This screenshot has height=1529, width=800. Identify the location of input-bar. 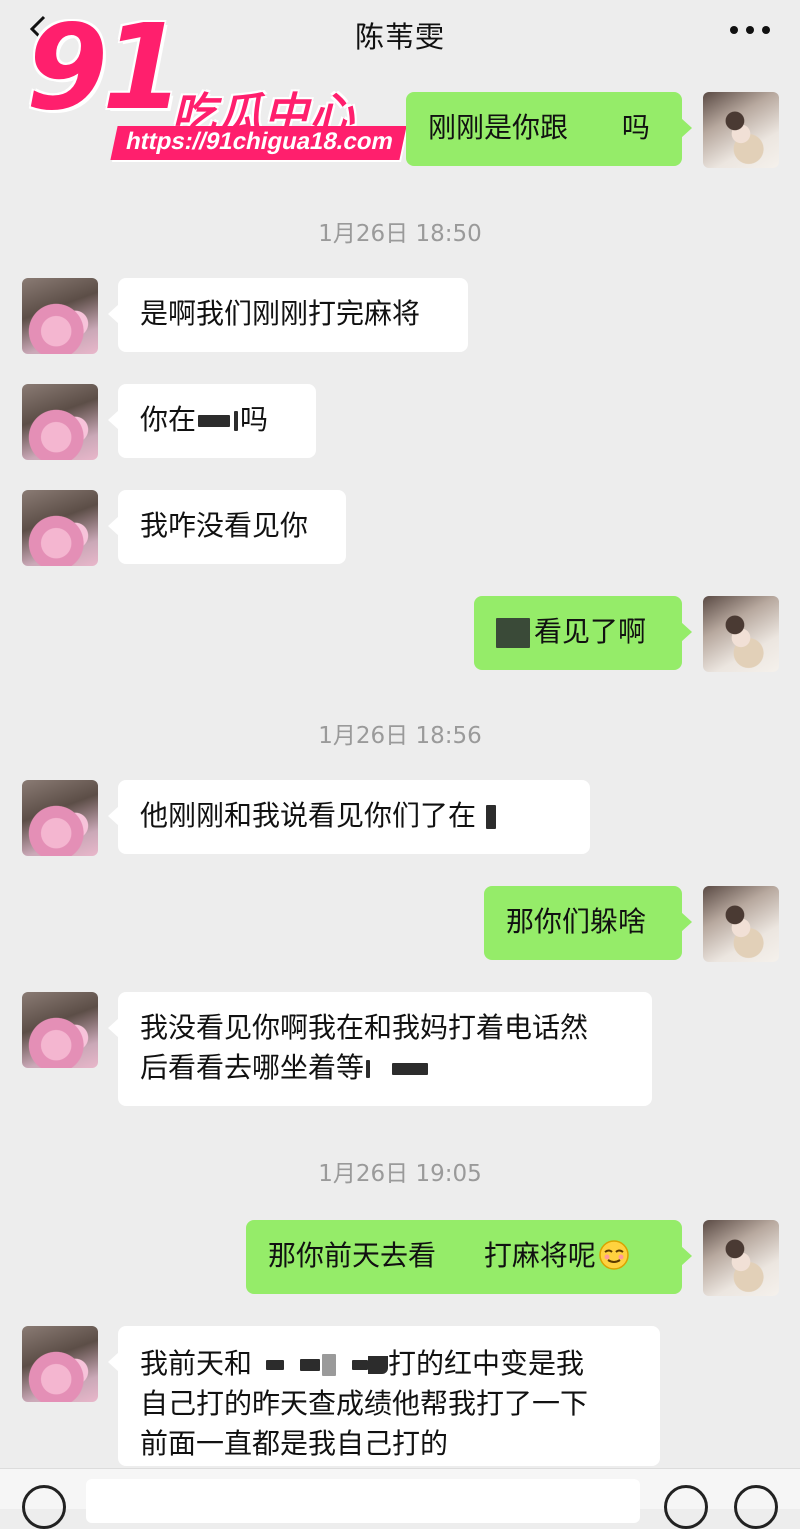
(400, 1498).